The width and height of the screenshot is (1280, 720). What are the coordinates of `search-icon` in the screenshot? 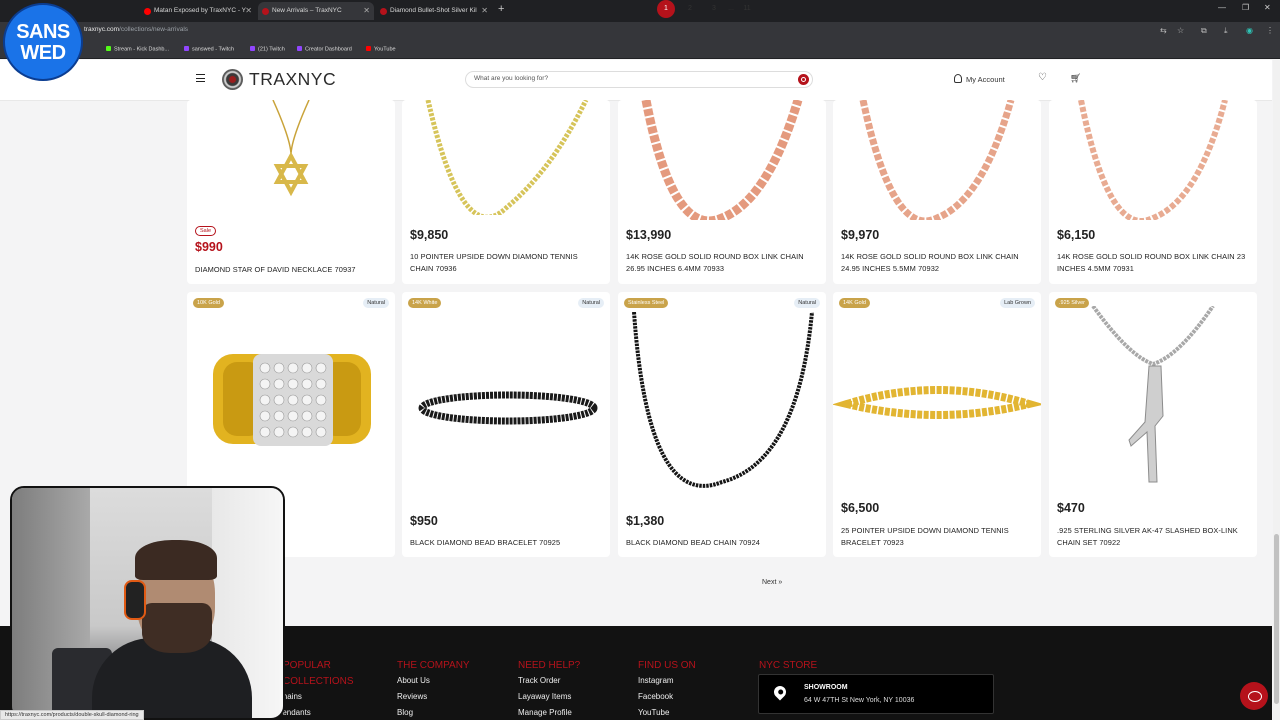 It's located at (803, 79).